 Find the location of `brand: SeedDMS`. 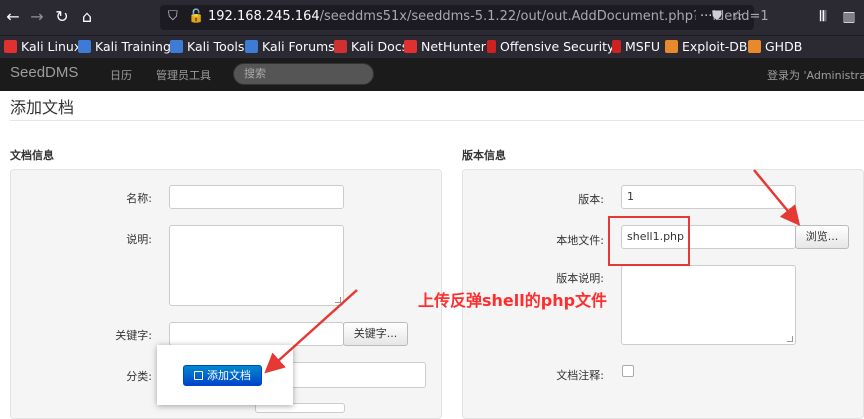

brand: SeedDMS is located at coordinates (44, 72).